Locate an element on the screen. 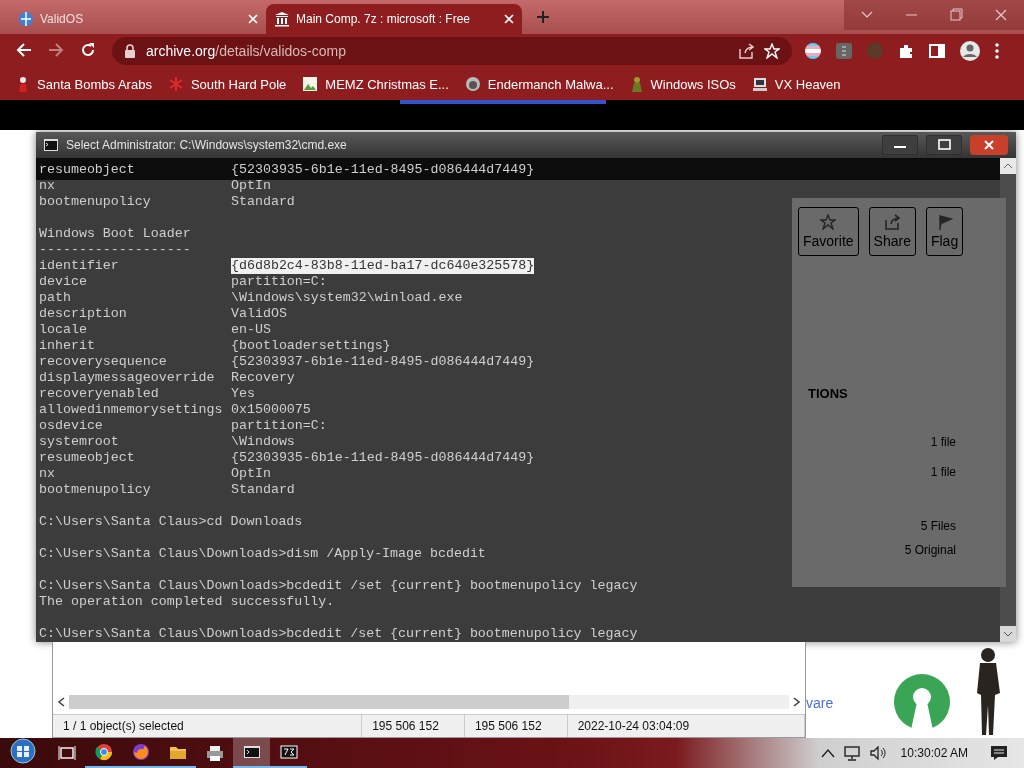 The height and width of the screenshot is (768, 1024). console-value: Yes is located at coordinates (243, 394).